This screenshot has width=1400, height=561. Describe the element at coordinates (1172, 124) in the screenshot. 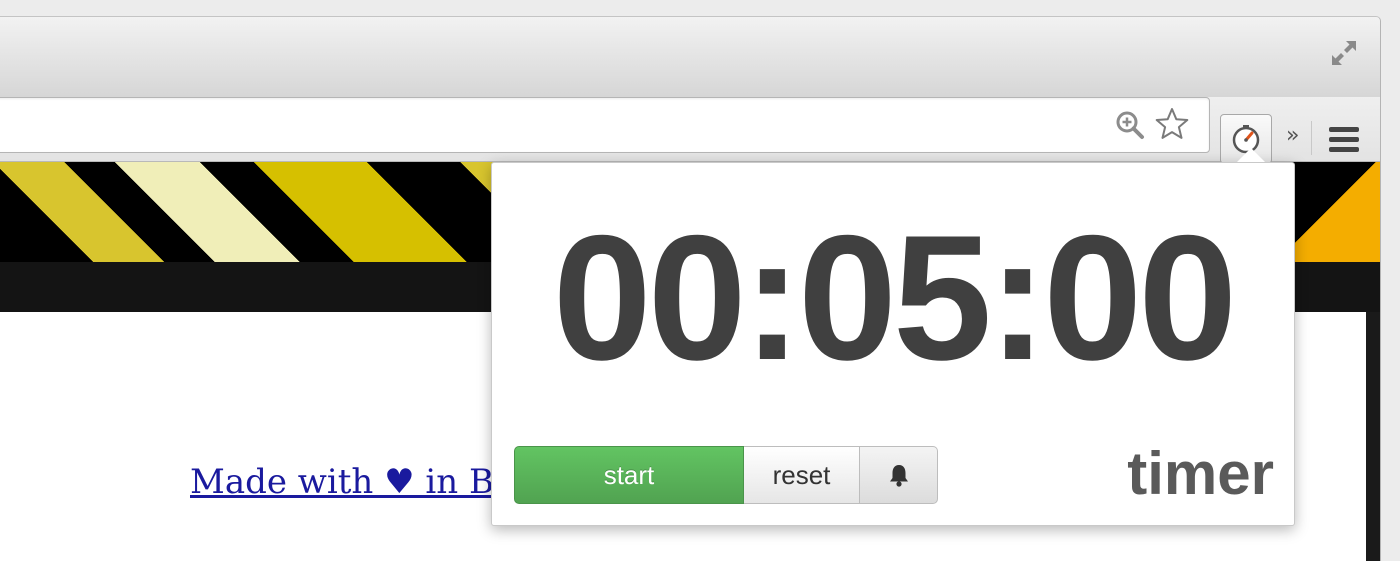

I see `bookmark-star-icon` at that location.